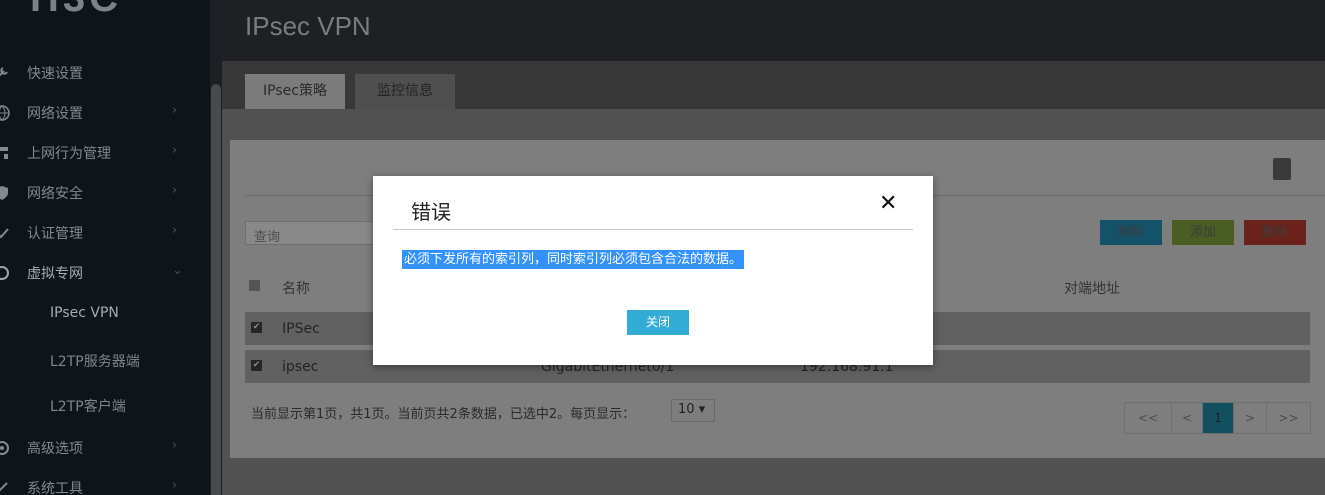 The image size is (1325, 495). I want to click on sidebar-subitem-l2tp-client: L2TP客户端, so click(88, 406).